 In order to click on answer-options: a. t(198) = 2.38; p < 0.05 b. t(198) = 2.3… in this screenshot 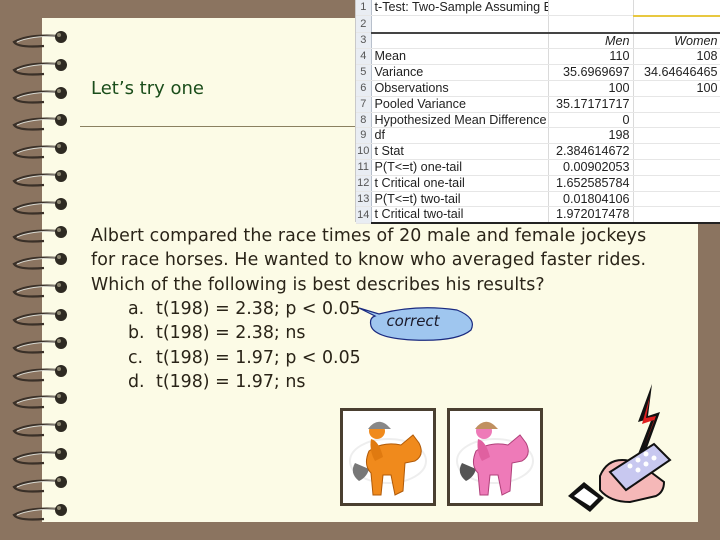, I will do `click(244, 346)`.